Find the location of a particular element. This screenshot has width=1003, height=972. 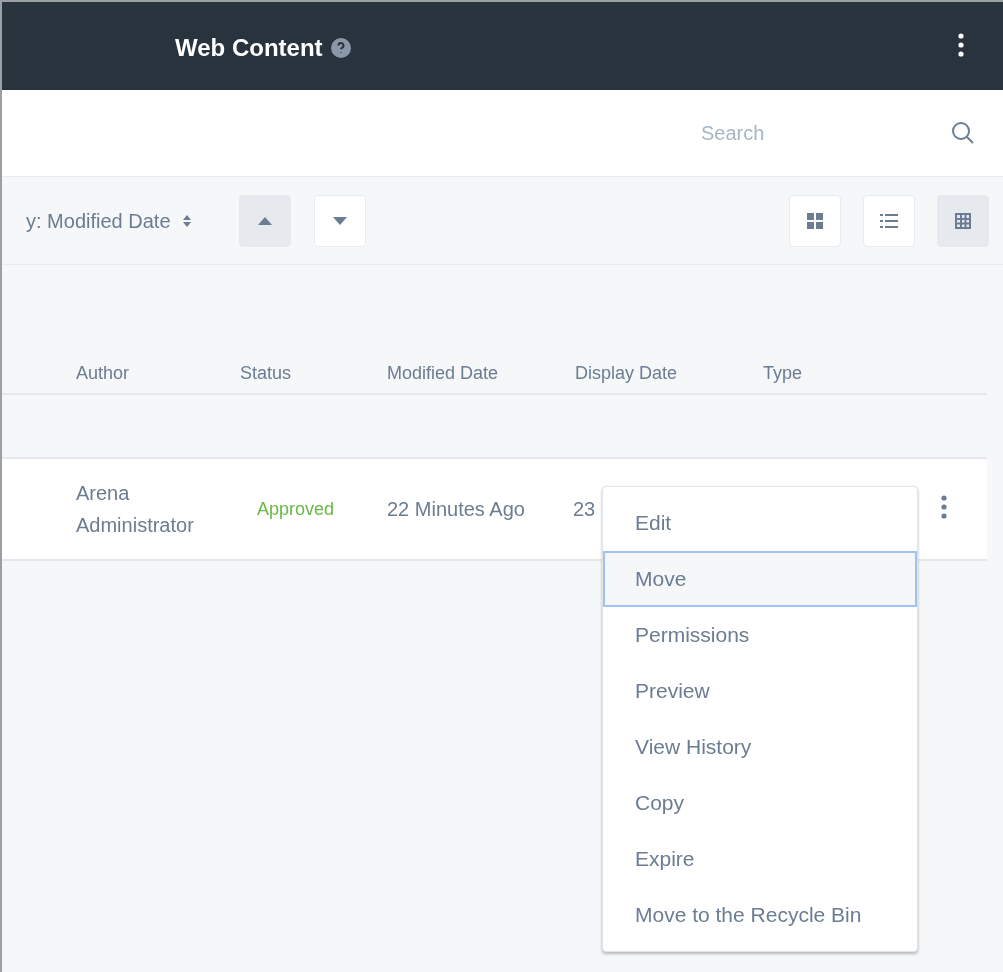

column-header: Author is located at coordinates (103, 373).